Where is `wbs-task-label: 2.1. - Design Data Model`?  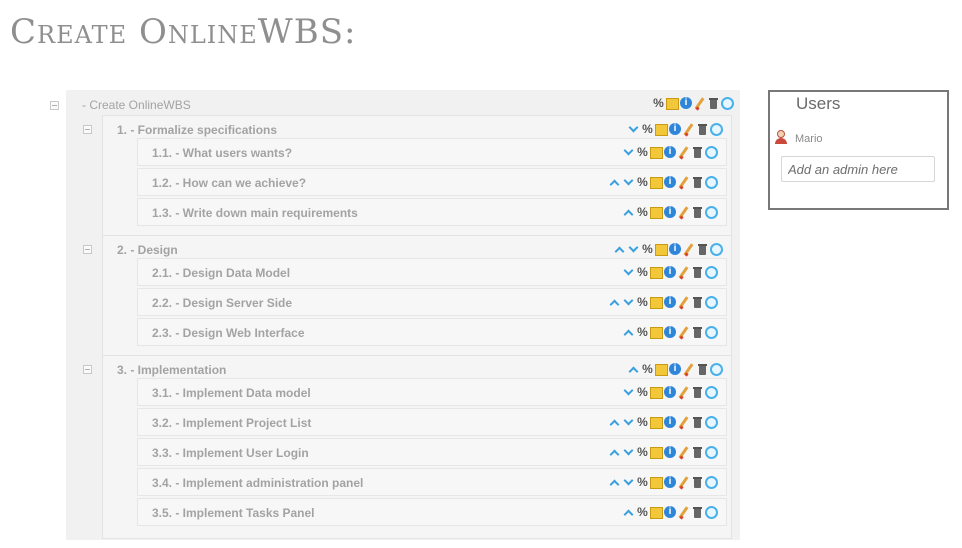 wbs-task-label: 2.1. - Design Data Model is located at coordinates (221, 273).